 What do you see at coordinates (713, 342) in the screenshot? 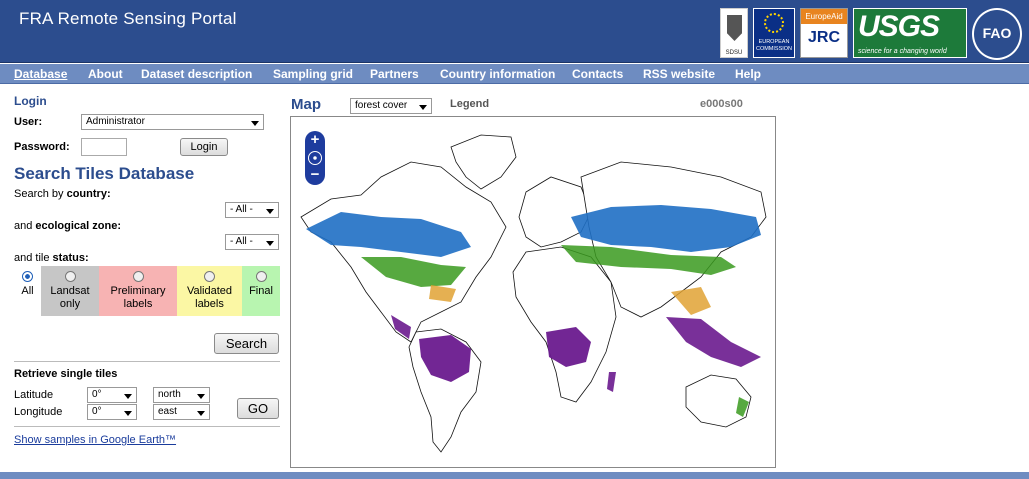
I see `tropical-forest-southeast-asia` at bounding box center [713, 342].